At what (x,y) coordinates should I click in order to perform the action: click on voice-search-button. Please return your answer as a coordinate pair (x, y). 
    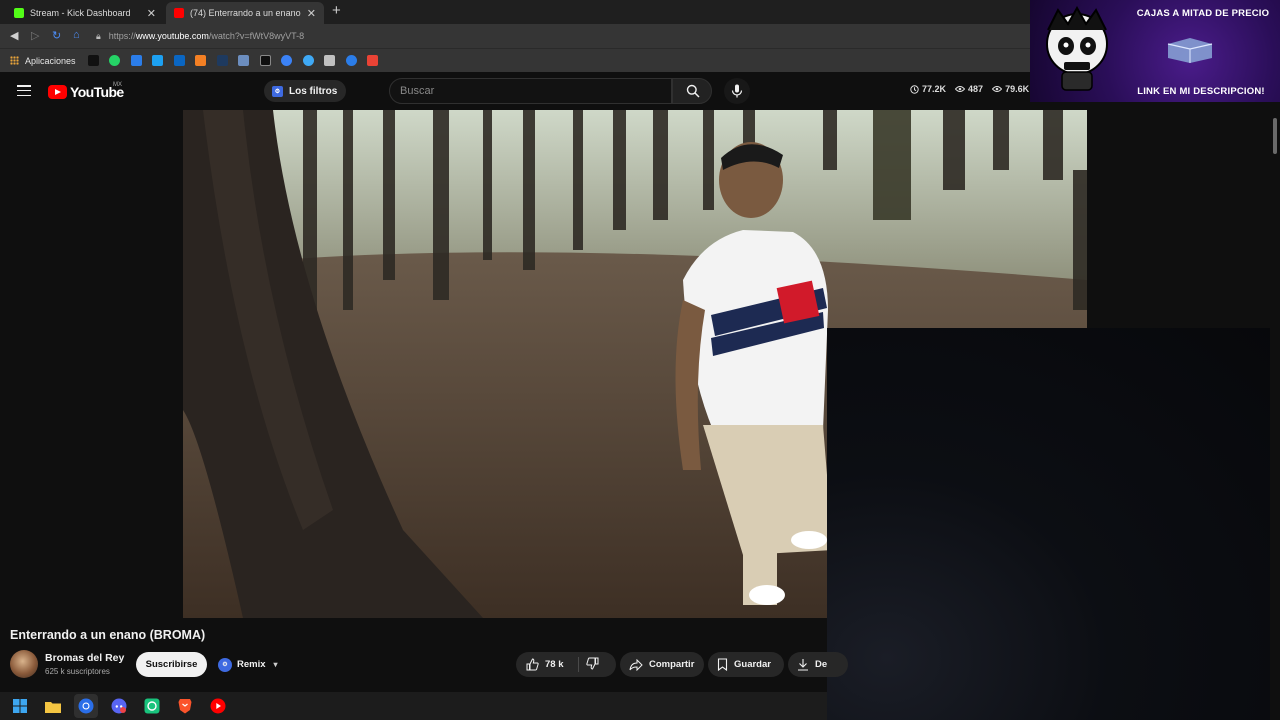
    Looking at the image, I should click on (737, 91).